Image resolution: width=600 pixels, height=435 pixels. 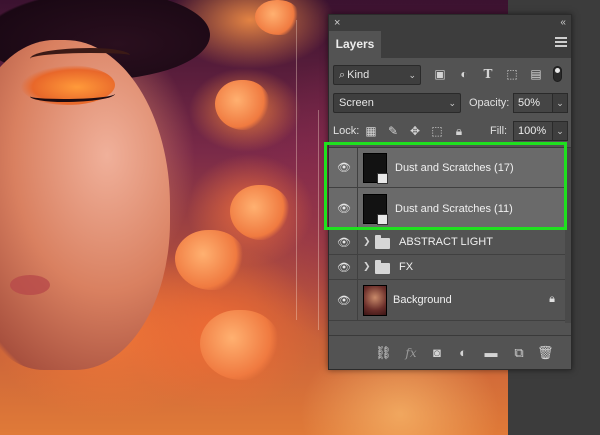 I want to click on lock-artboard-icon: ⬚, so click(x=437, y=131).